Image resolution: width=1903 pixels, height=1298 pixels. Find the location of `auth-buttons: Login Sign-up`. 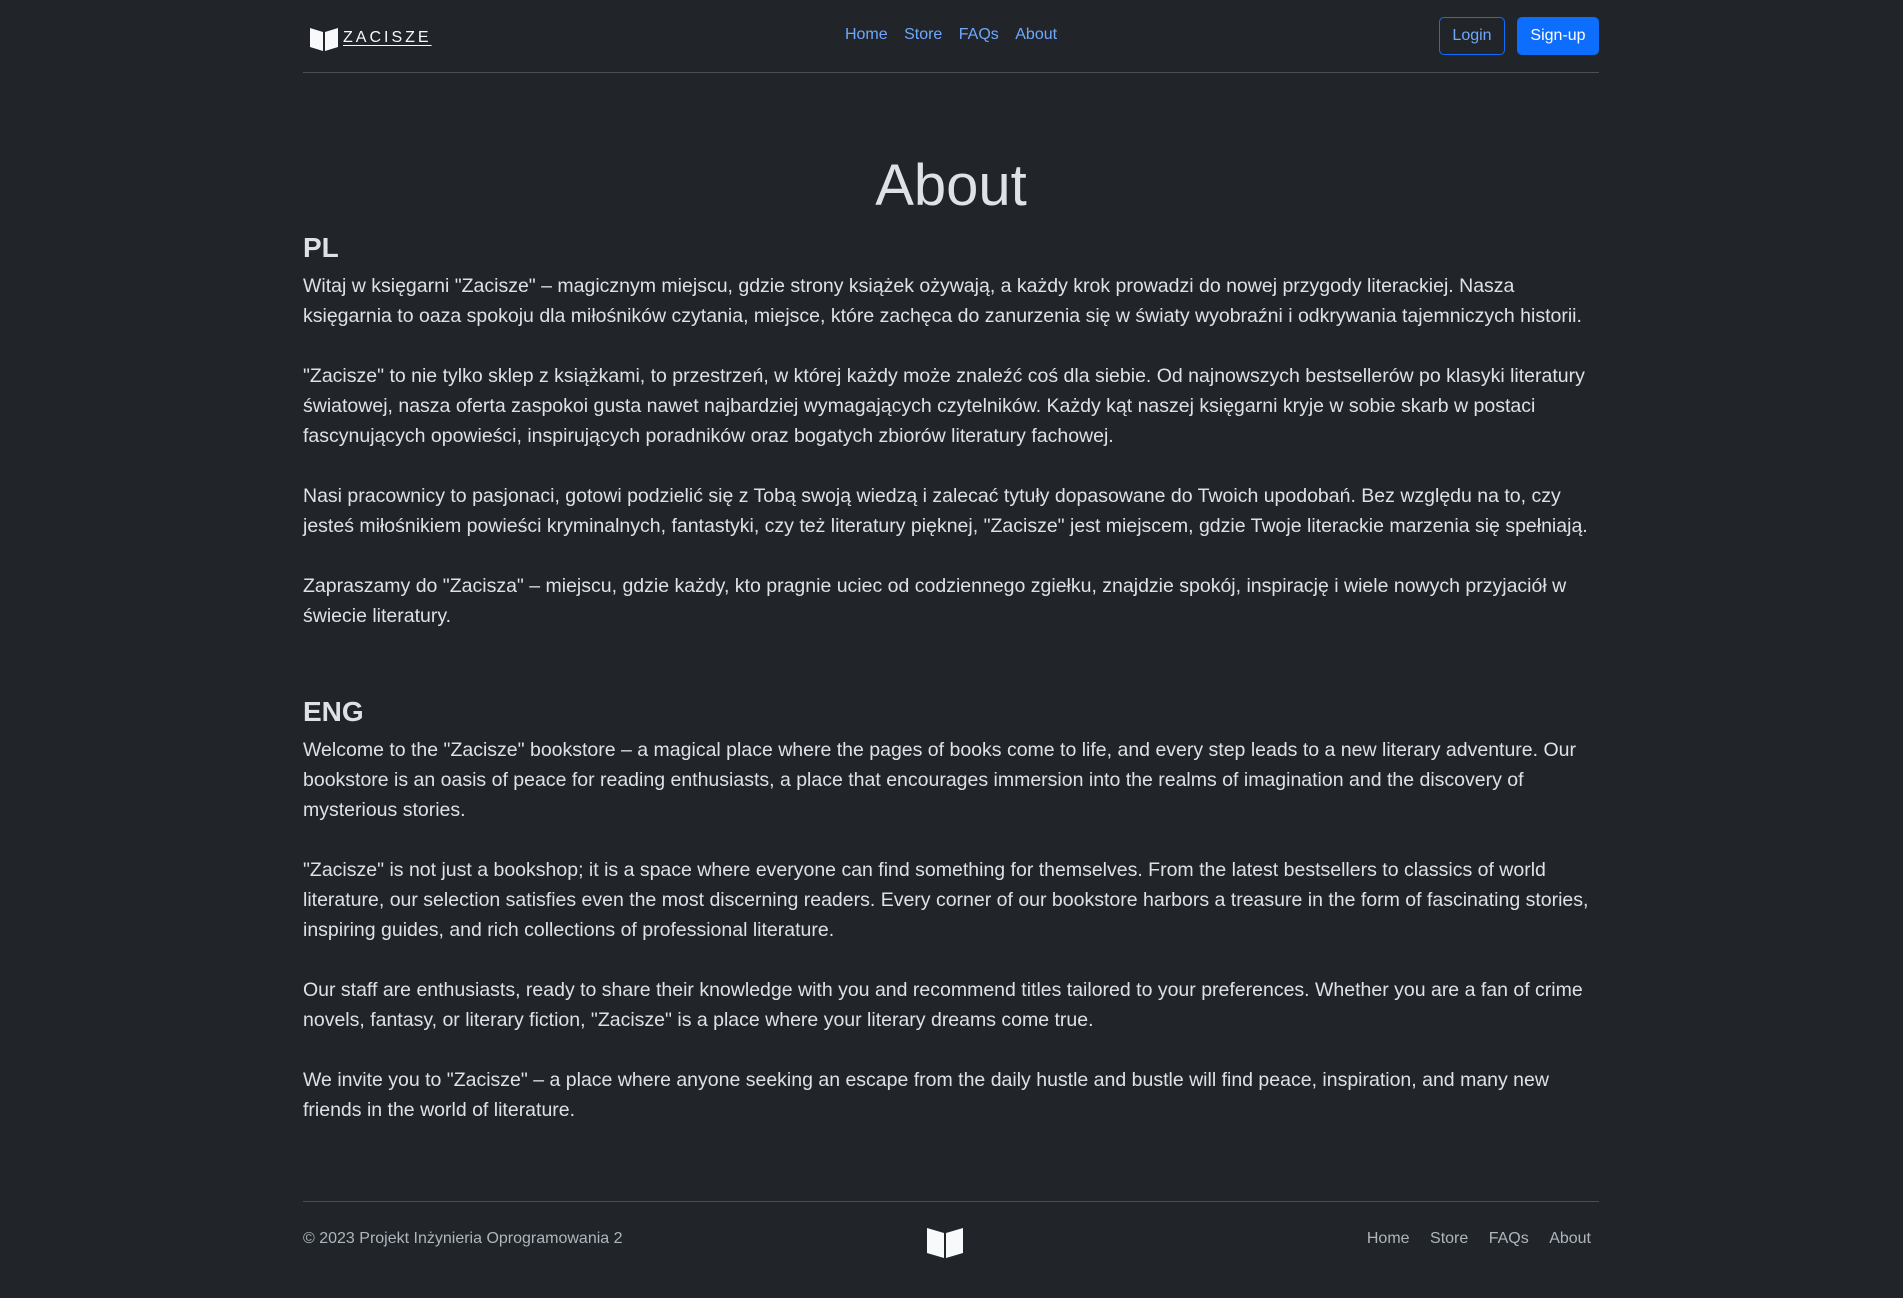

auth-buttons: Login Sign-up is located at coordinates (1519, 36).